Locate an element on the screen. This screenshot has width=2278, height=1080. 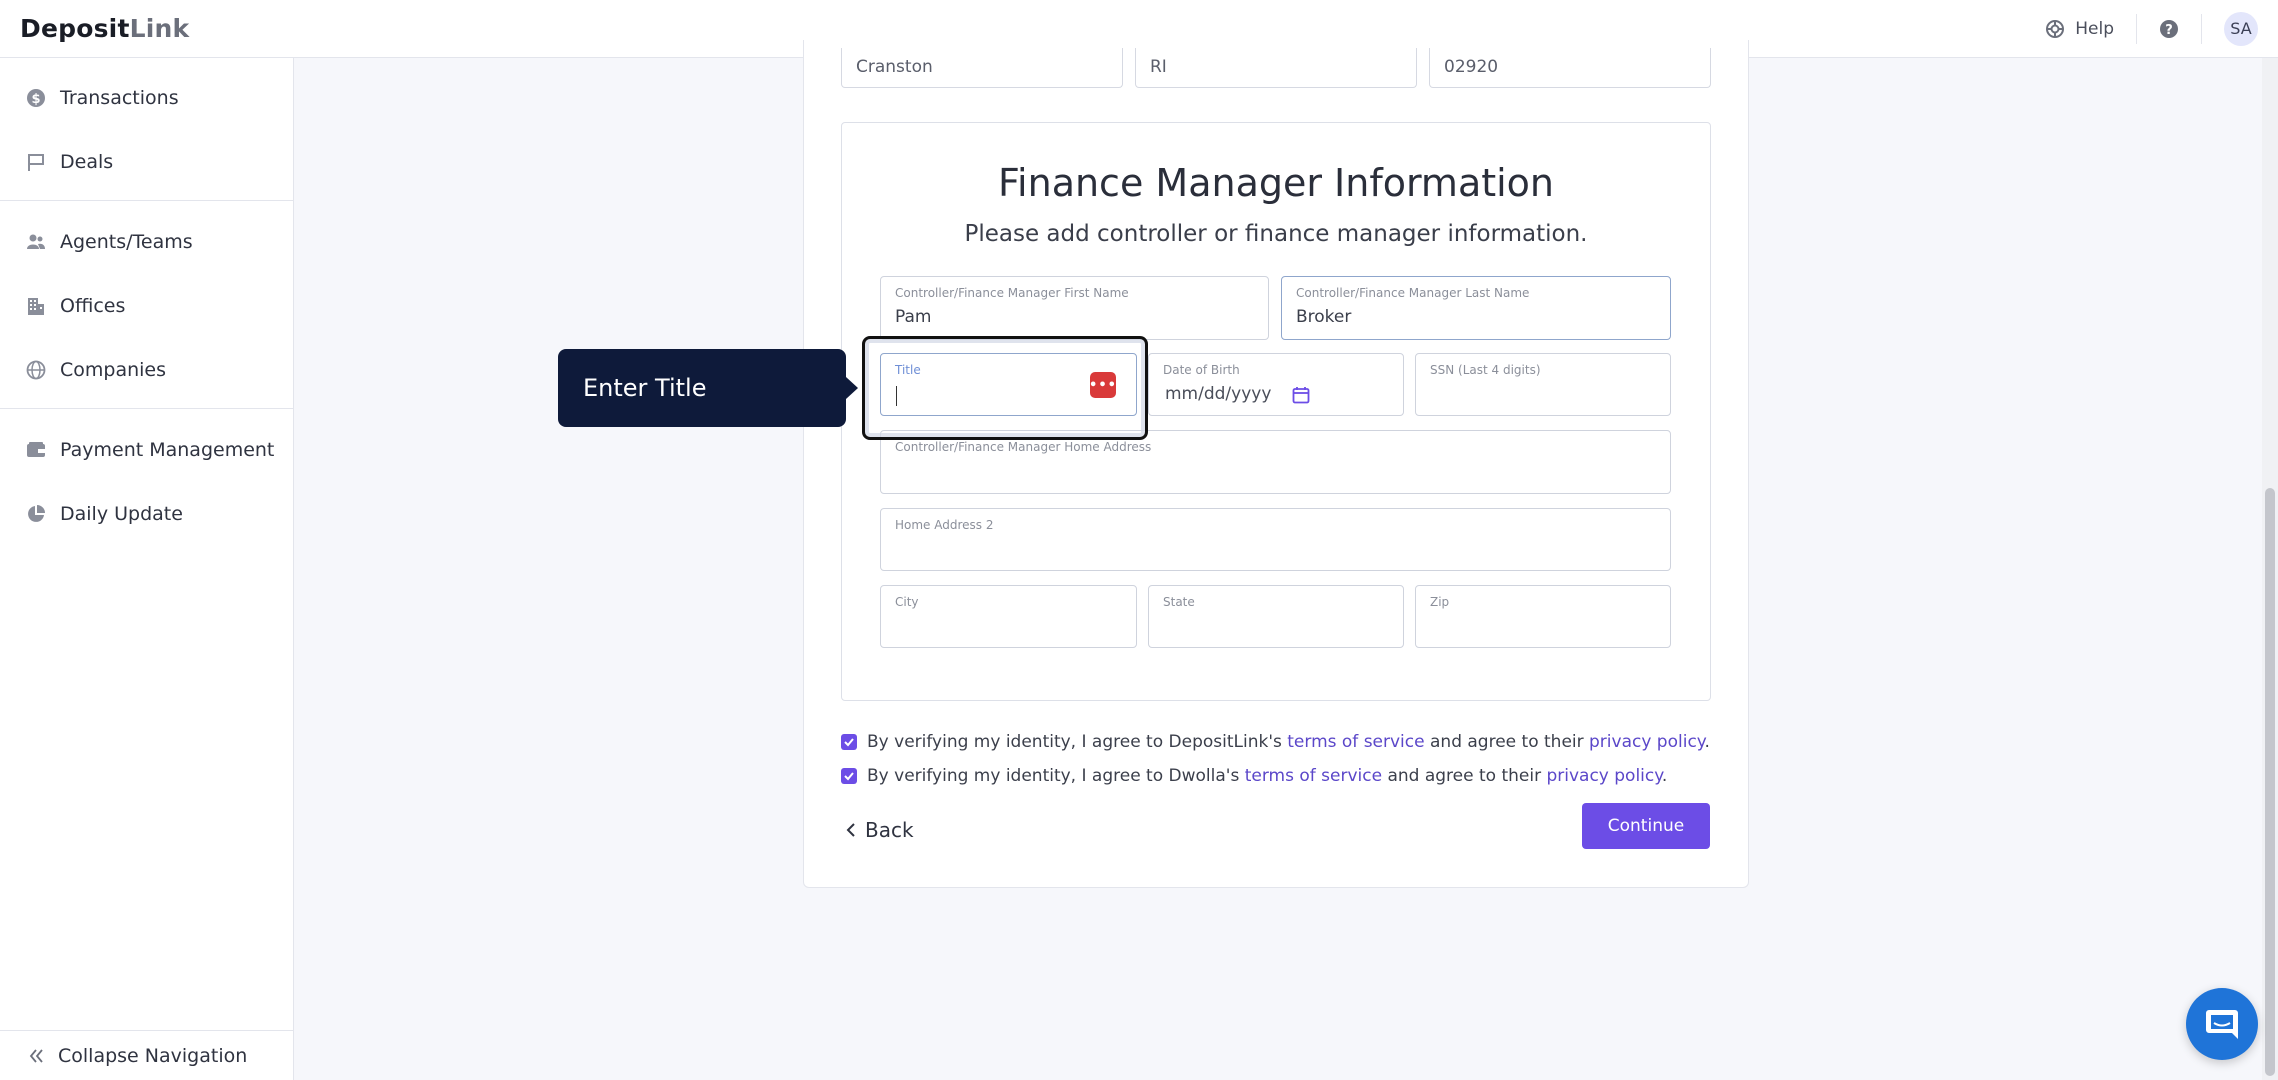
flag-icon is located at coordinates (36, 162).